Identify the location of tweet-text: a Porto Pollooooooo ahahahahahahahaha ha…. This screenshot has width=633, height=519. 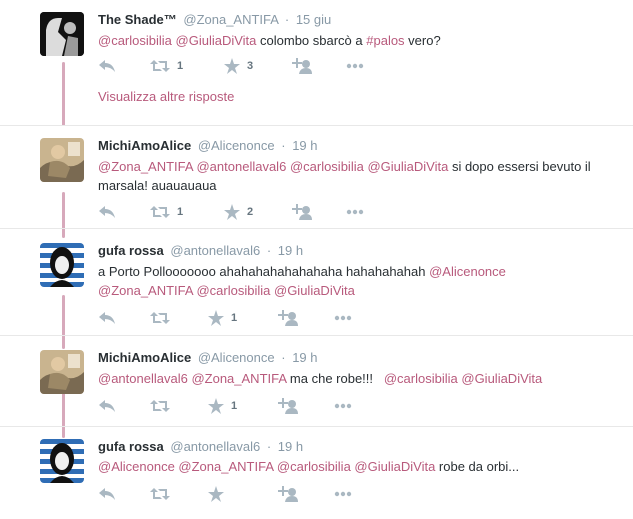
(348, 281).